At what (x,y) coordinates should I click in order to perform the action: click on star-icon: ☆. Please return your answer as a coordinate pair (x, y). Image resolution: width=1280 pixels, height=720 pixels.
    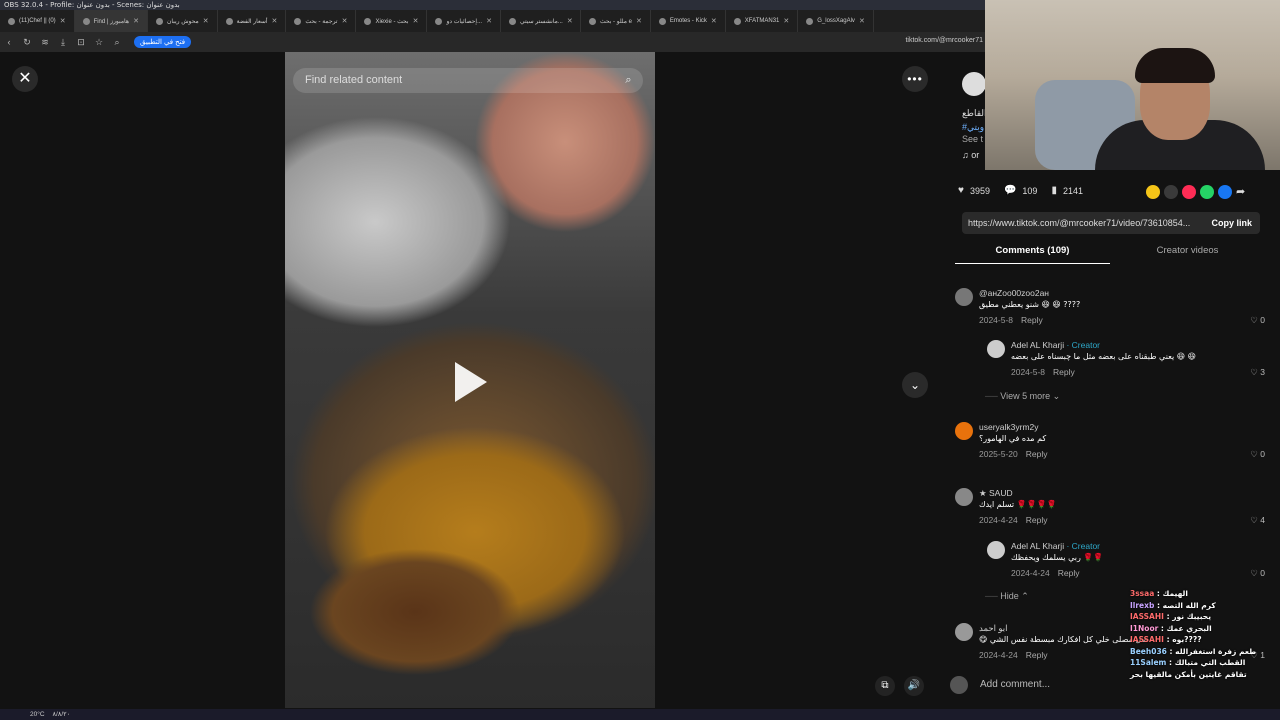
    Looking at the image, I should click on (99, 42).